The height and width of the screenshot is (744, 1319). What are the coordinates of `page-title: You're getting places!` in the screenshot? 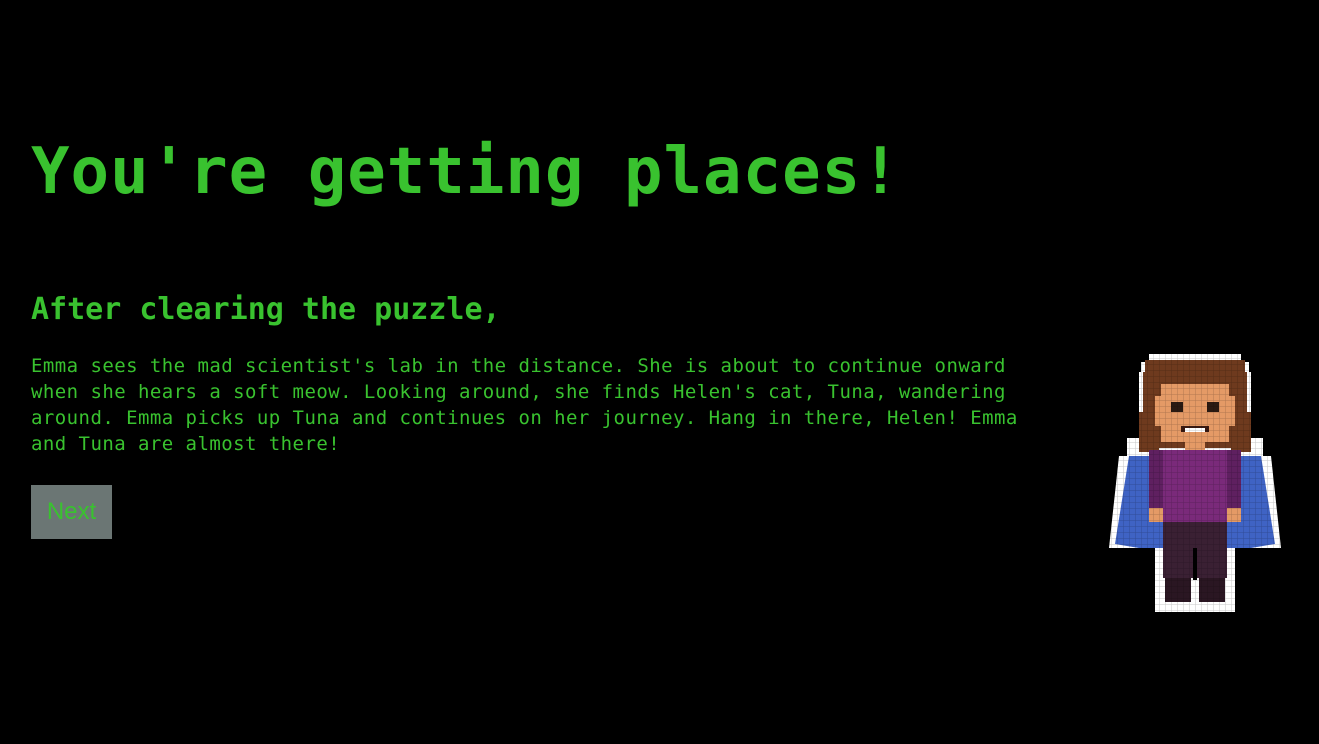 It's located at (466, 172).